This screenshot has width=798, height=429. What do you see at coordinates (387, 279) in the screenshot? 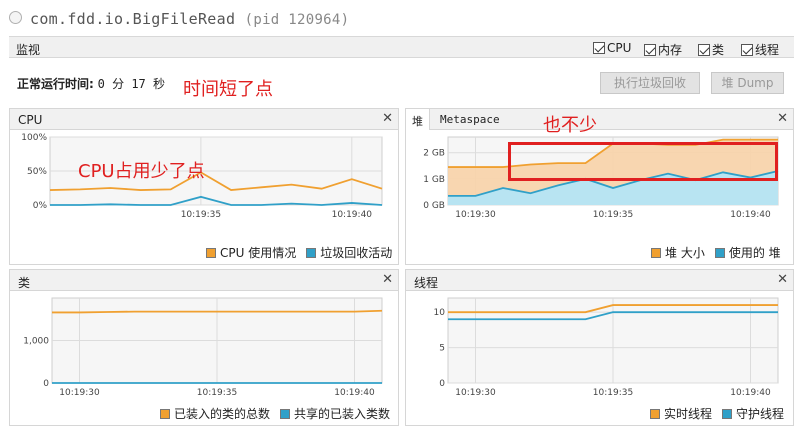
I see `classes-panel-close-icon: ✕` at bounding box center [387, 279].